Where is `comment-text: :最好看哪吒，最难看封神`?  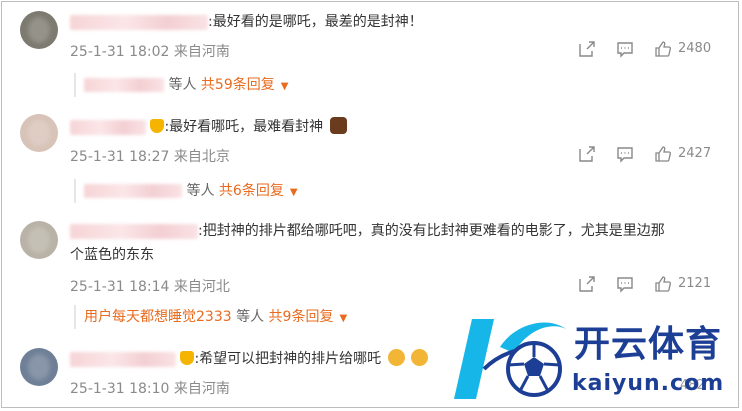 comment-text: :最好看哪吒，最难看封神 is located at coordinates (244, 127).